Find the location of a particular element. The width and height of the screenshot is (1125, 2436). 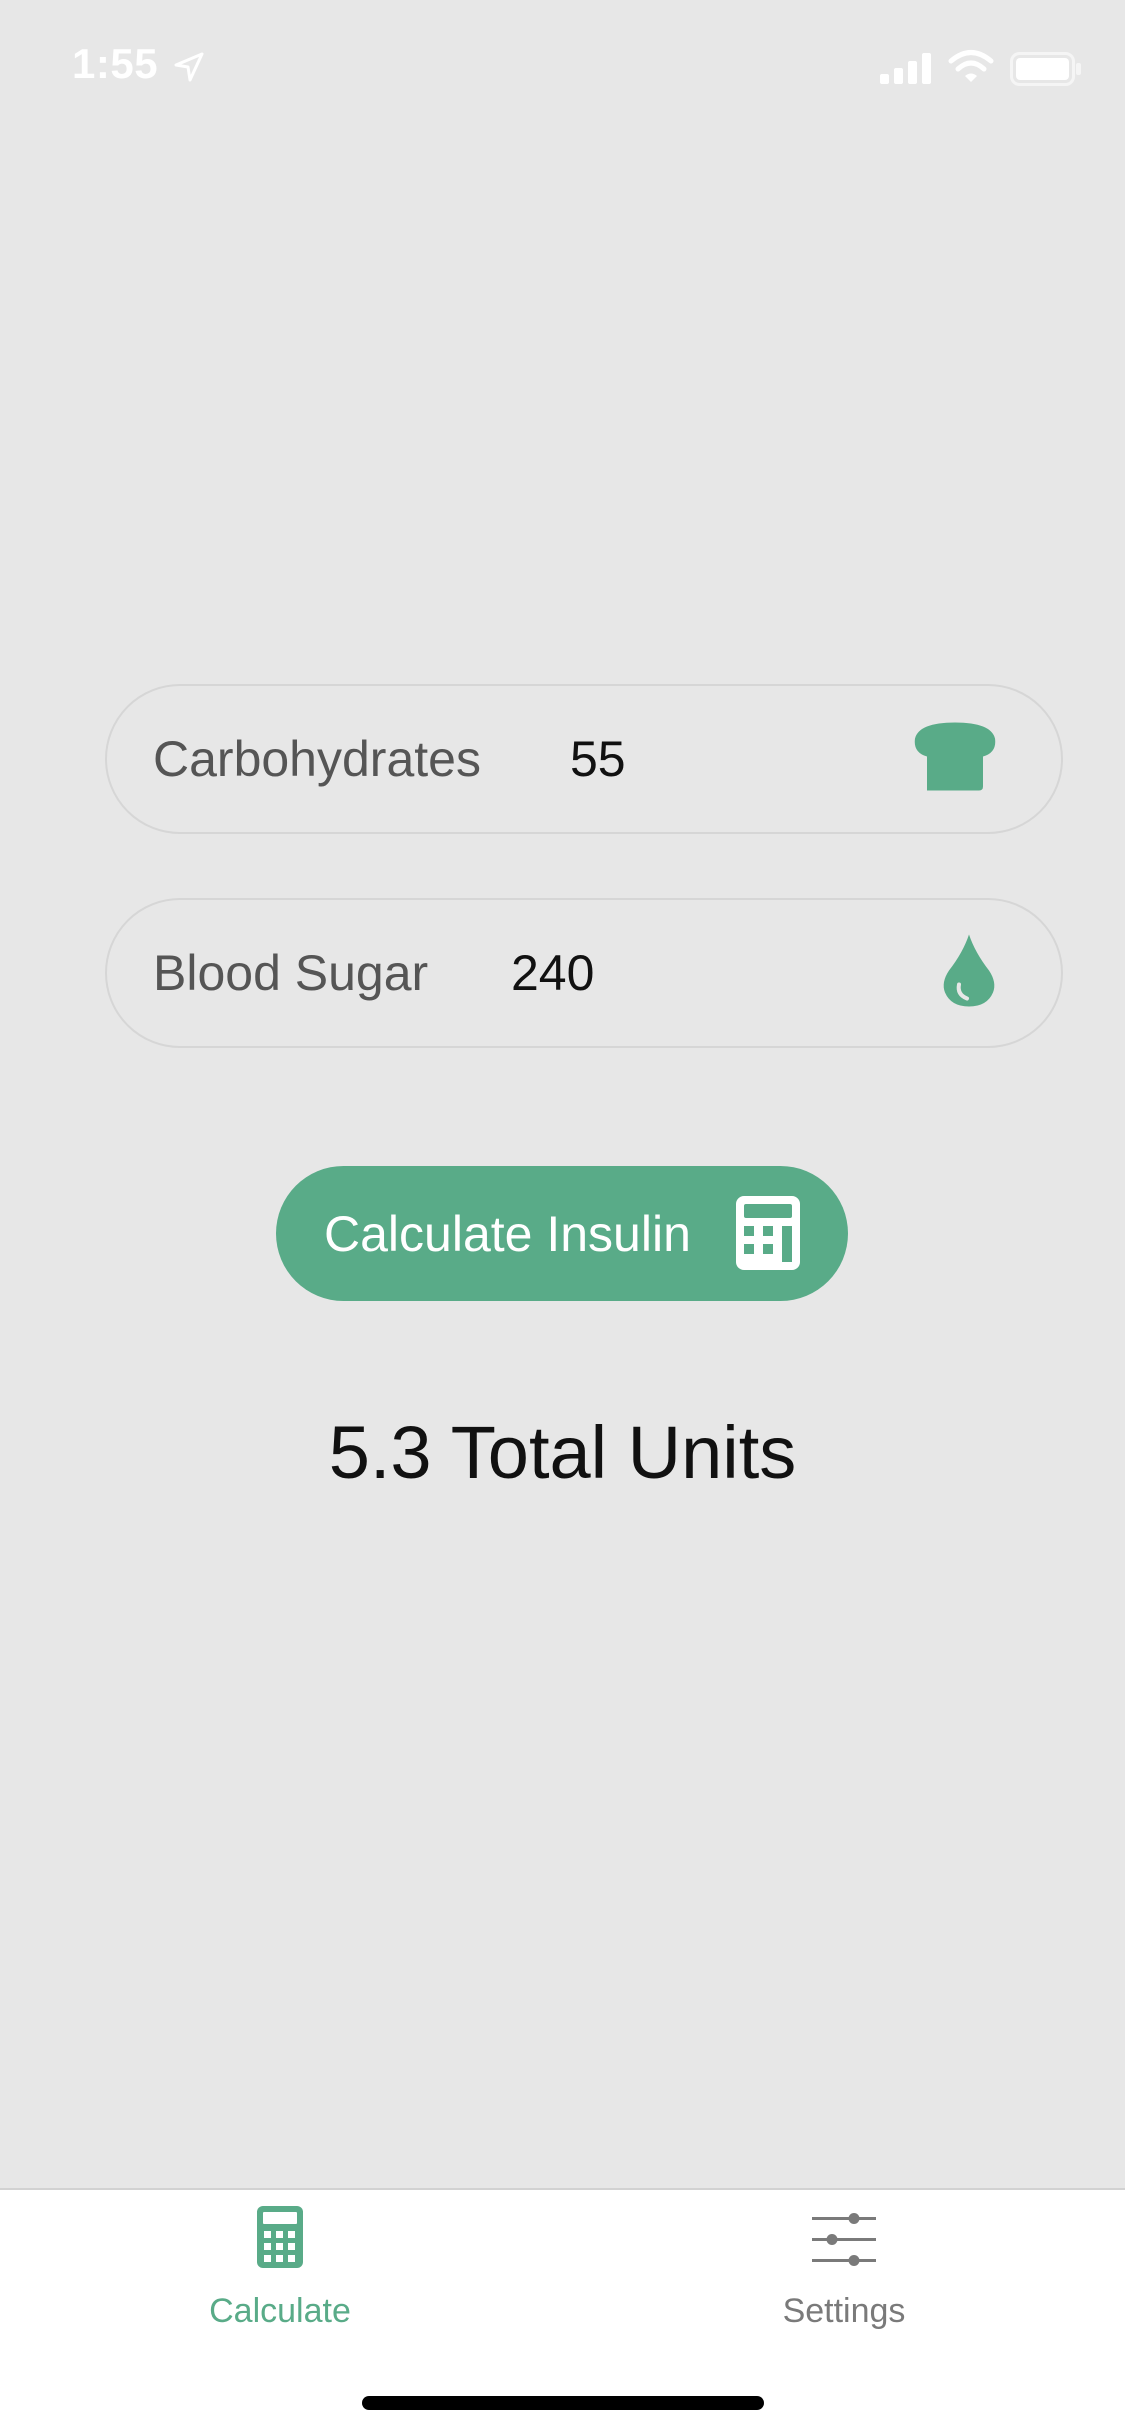

blood-sugar-value: 240 is located at coordinates (552, 973).